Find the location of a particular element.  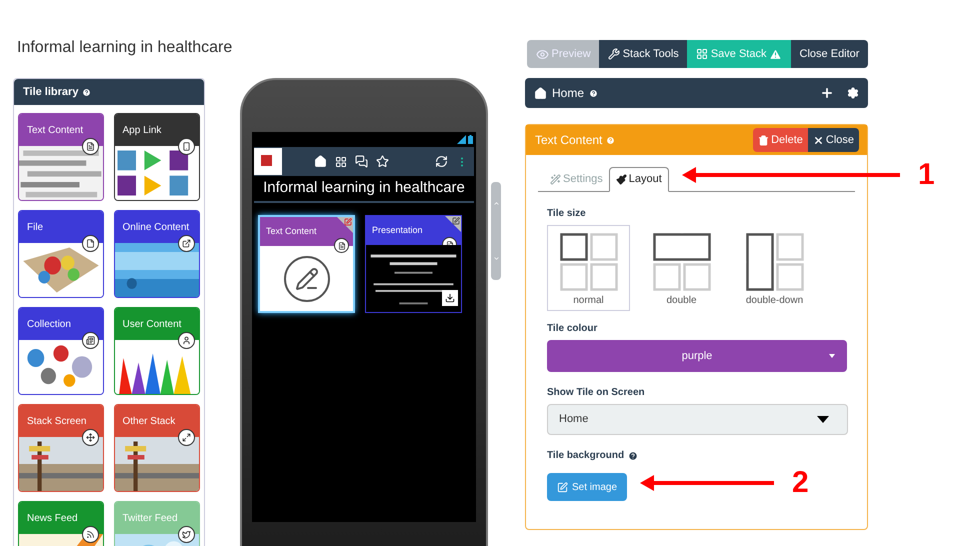

trash-icon is located at coordinates (764, 140).